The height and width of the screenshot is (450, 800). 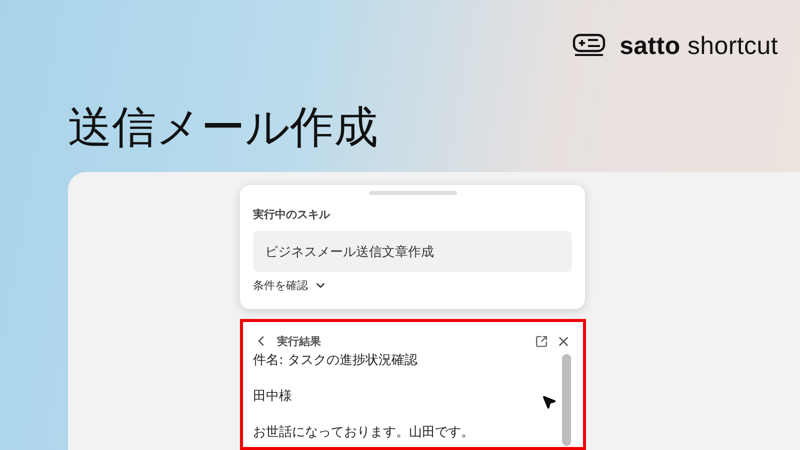 I want to click on skill-name-field: ビジネスメール送信文章作成, so click(x=412, y=251).